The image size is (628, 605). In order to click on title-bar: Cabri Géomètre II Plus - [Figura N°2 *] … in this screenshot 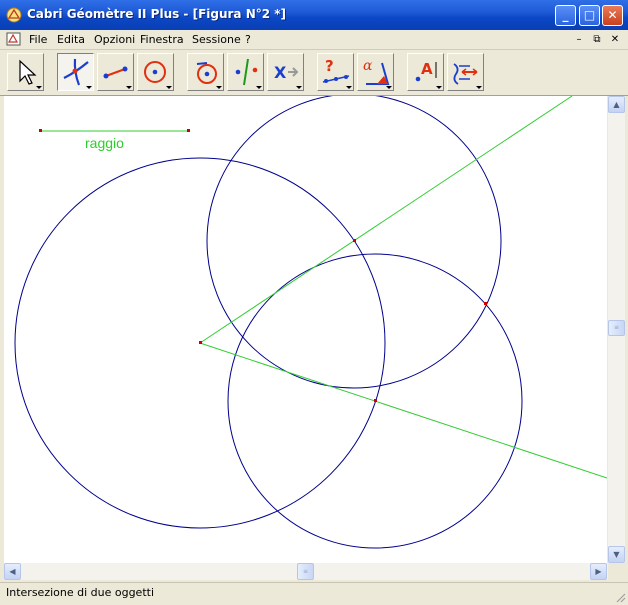, I will do `click(314, 15)`.